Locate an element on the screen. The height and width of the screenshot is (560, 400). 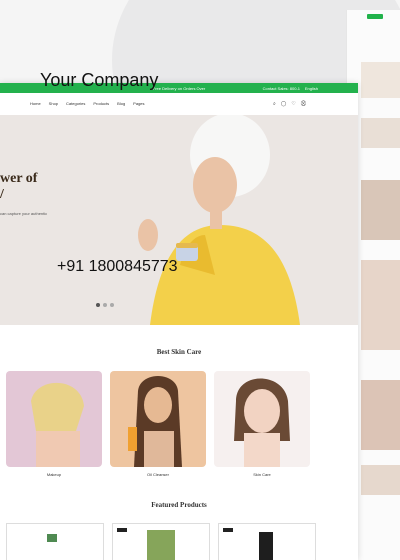
category-card: Oil Cleanser is located at coordinates (158, 424).